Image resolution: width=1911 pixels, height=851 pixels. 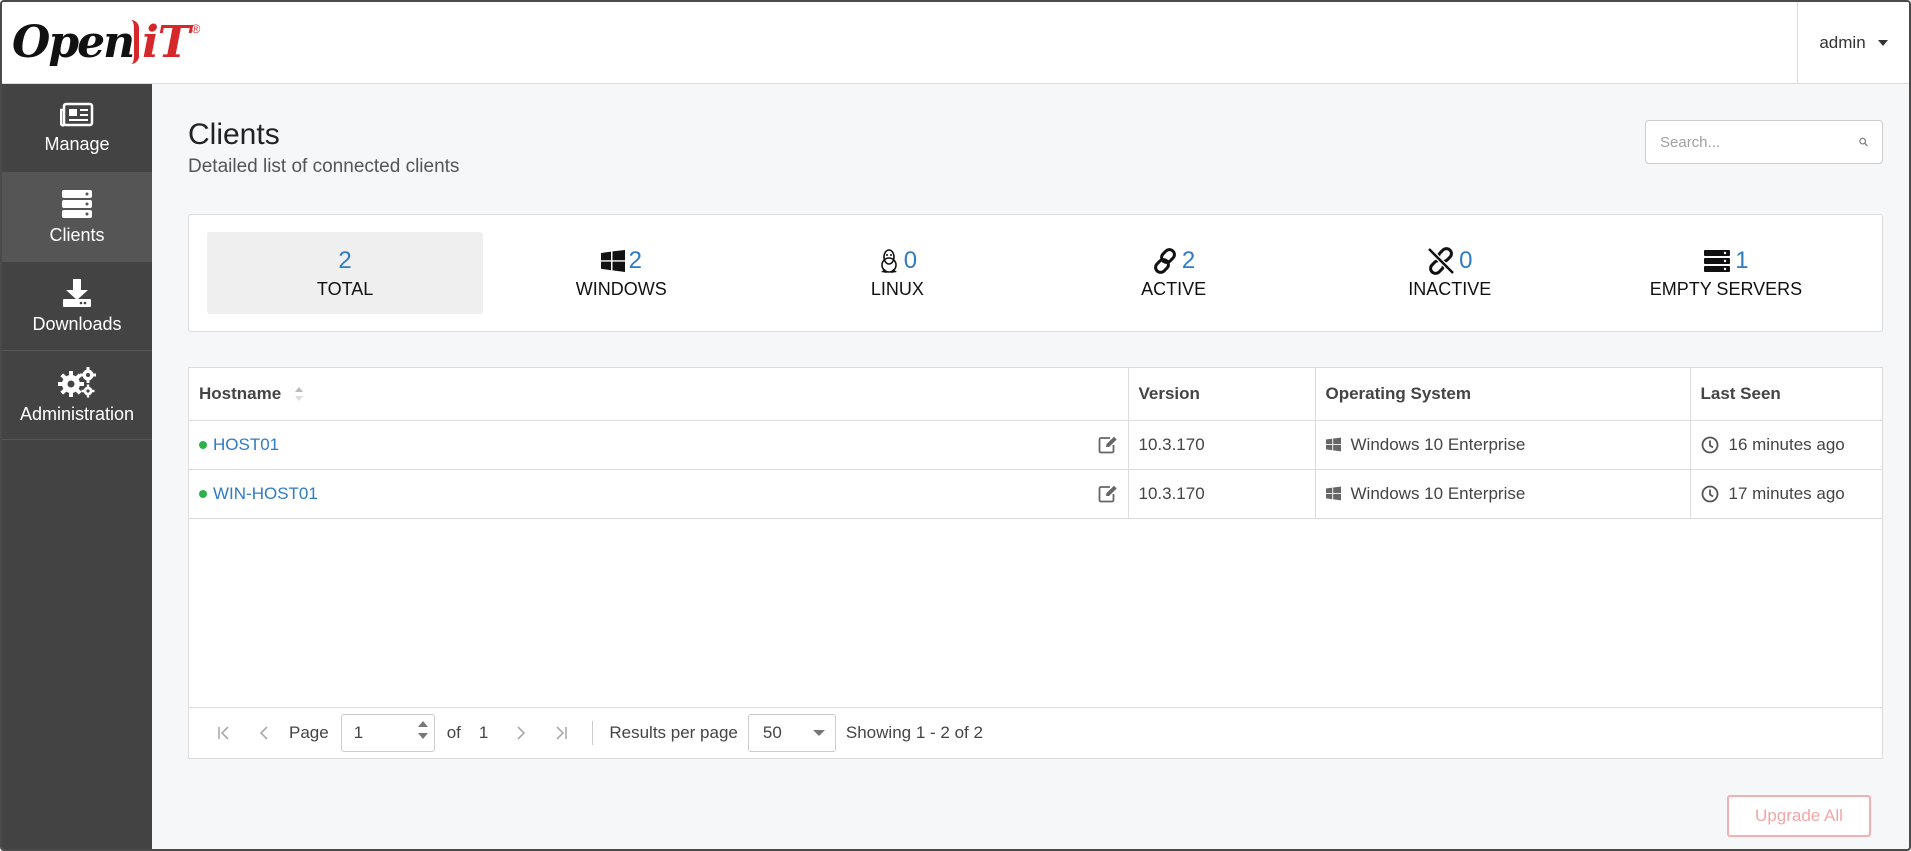 I want to click on sidebar-item-clients: Clients, so click(x=77, y=217).